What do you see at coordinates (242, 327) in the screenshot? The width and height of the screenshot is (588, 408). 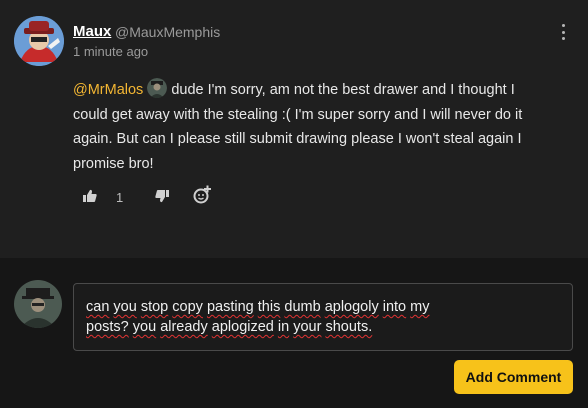 I see `reply-word: aplogized` at bounding box center [242, 327].